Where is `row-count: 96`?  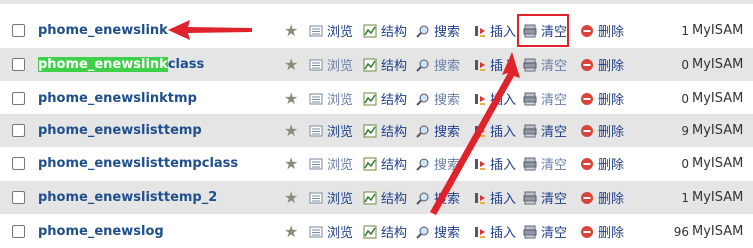 row-count: 96 is located at coordinates (681, 231).